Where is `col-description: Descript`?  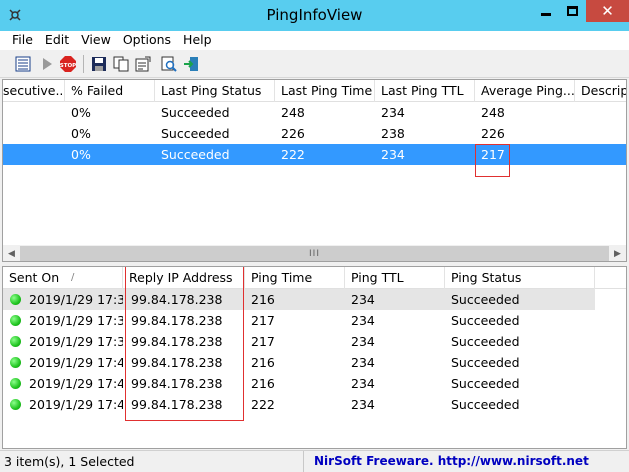 col-description: Descript is located at coordinates (600, 91).